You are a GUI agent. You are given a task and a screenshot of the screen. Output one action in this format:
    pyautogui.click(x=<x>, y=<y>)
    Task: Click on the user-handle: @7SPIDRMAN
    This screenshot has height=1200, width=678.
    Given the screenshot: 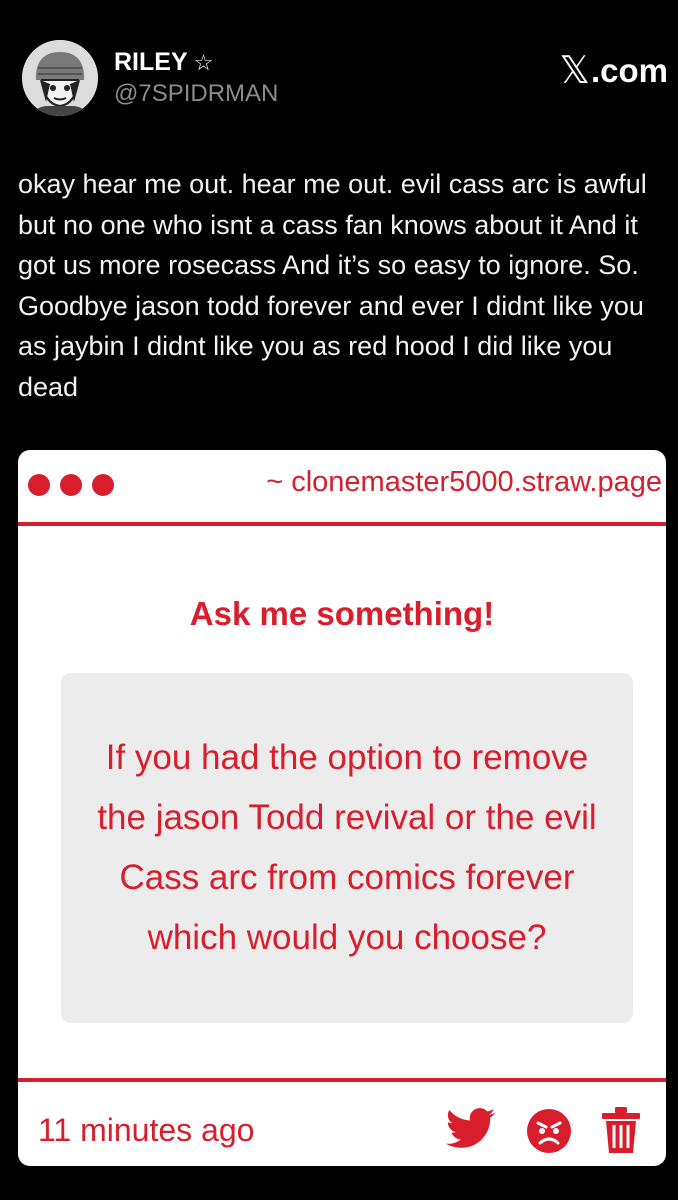 What is the action you would take?
    pyautogui.click(x=196, y=94)
    